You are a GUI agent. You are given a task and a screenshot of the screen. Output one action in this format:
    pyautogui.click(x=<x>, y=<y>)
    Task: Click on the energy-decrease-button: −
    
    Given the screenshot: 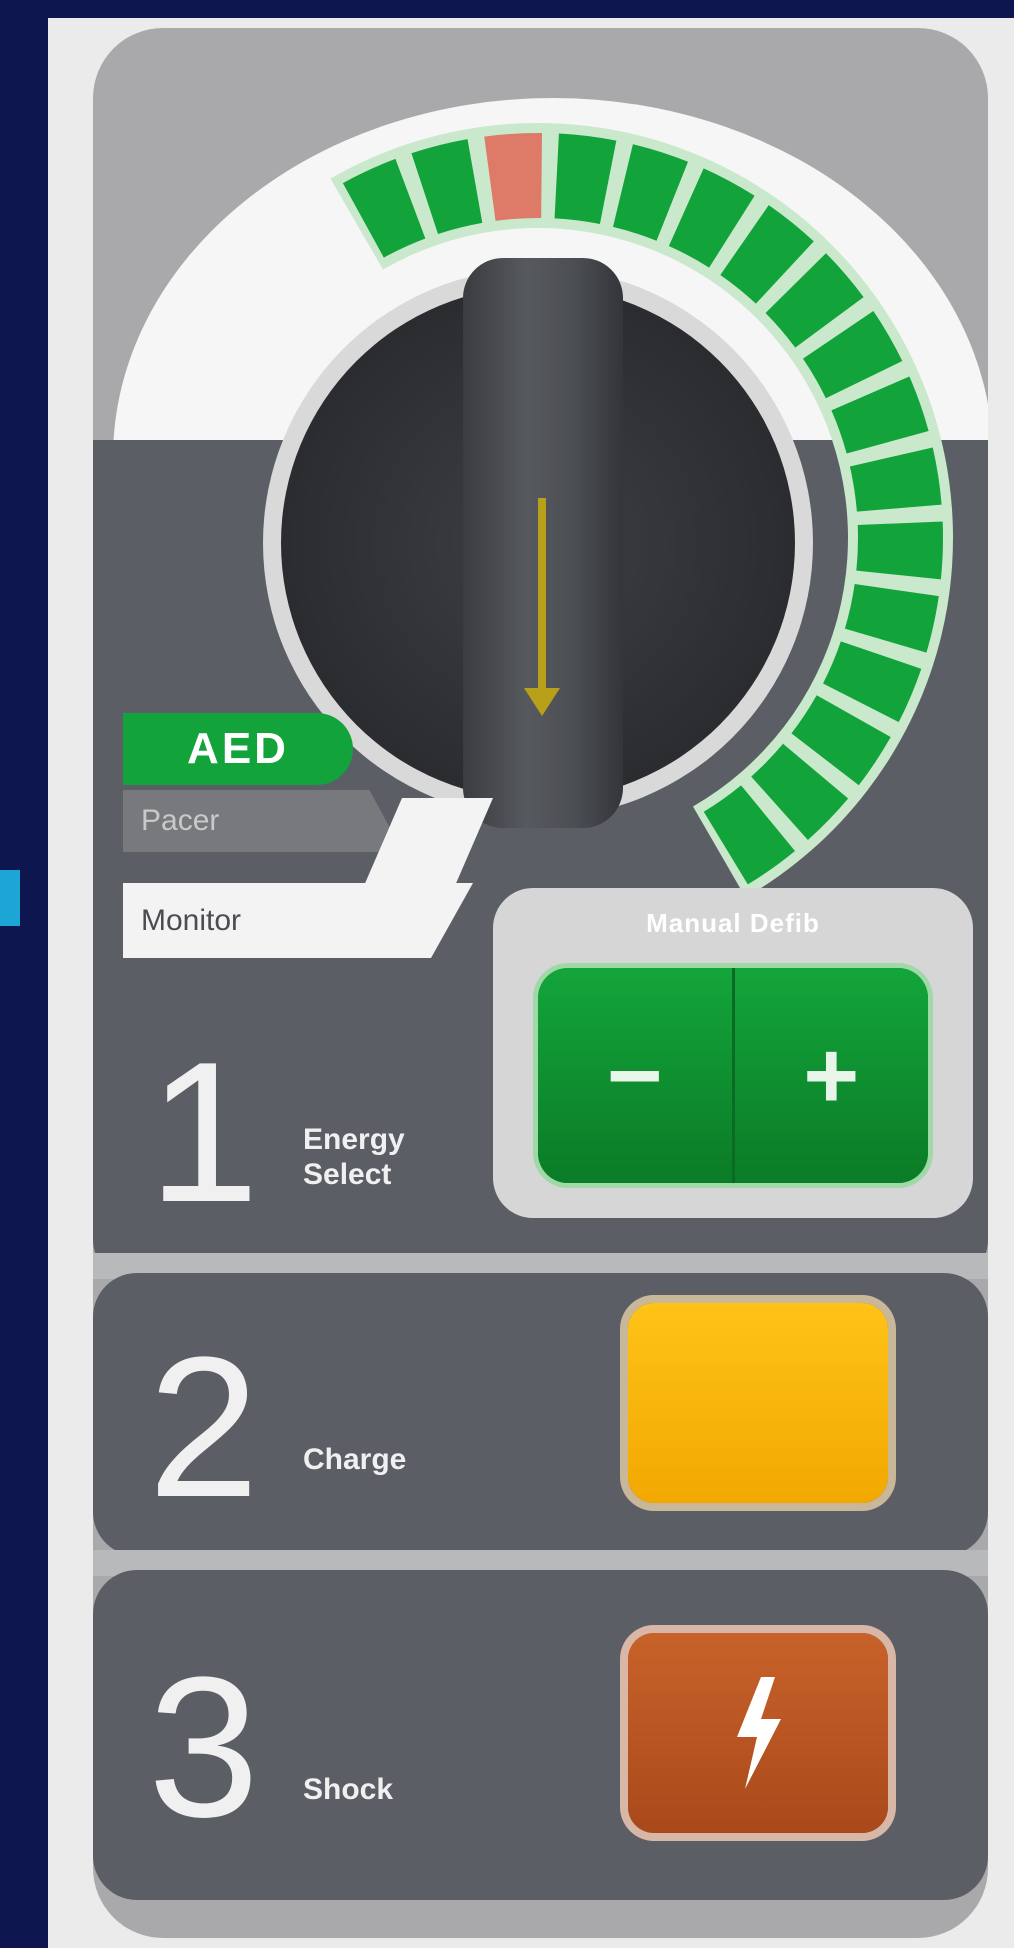 What is the action you would take?
    pyautogui.click(x=635, y=1075)
    